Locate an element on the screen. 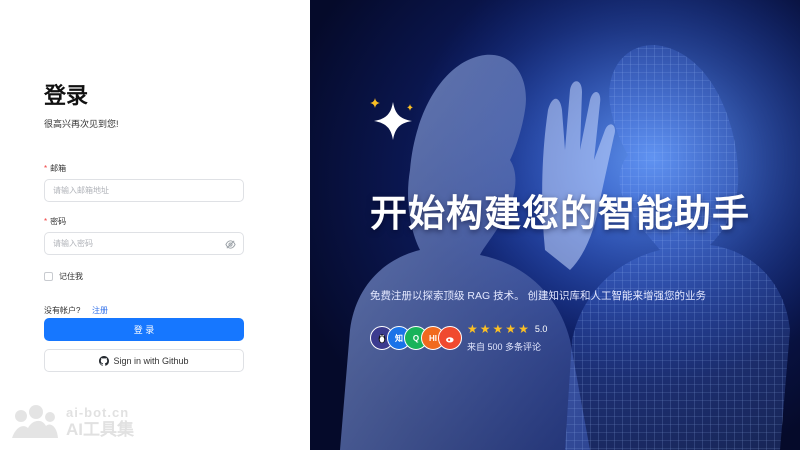 This screenshot has width=800, height=450. no-account-text: 没有帐户? is located at coordinates (62, 310).